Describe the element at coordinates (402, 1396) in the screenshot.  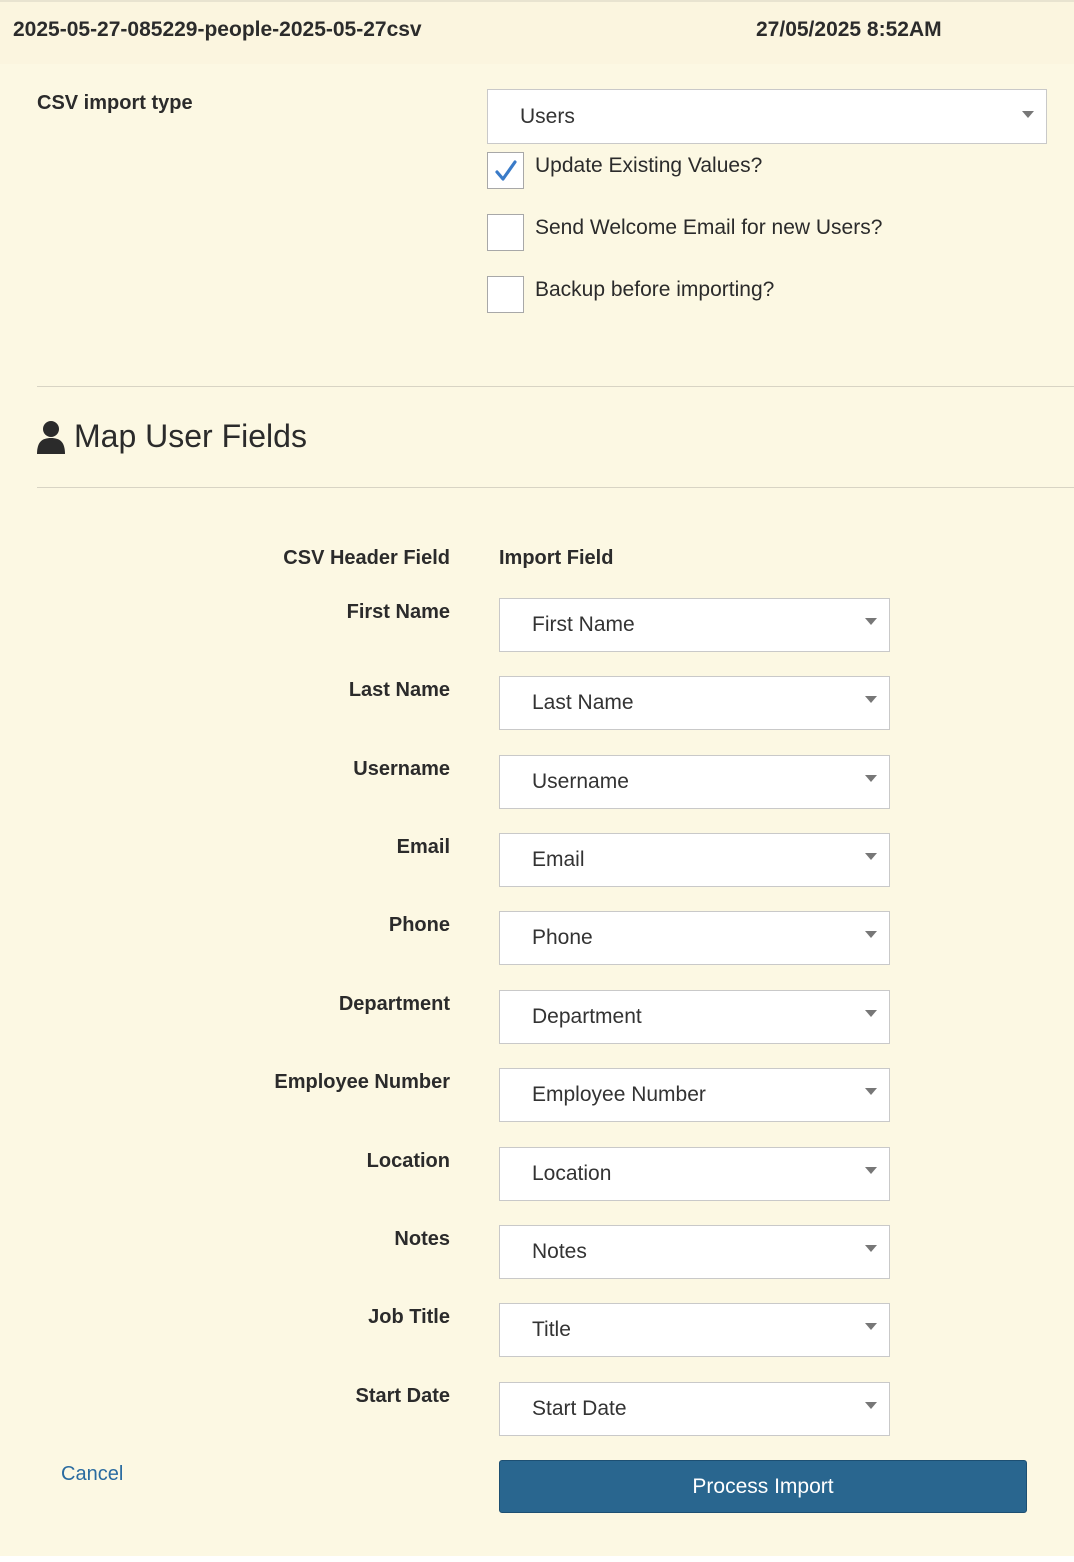
I see `csv-field-label: Start Date` at that location.